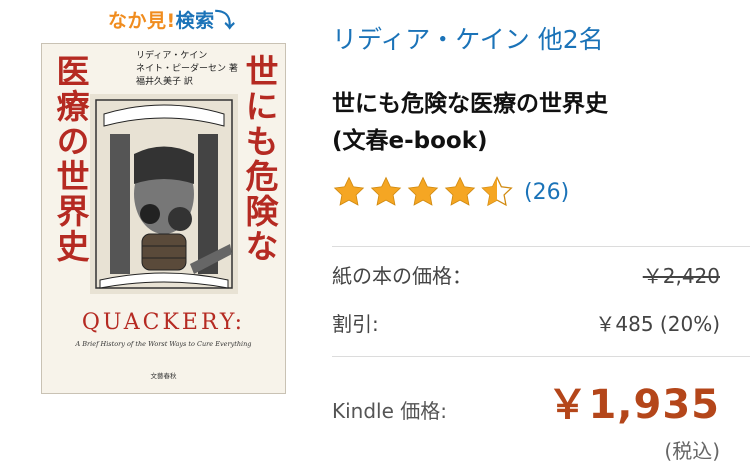 The width and height of the screenshot is (750, 464). What do you see at coordinates (526, 401) in the screenshot?
I see `kindle-price-row: Kindle 価格: ￥1,935` at bounding box center [526, 401].